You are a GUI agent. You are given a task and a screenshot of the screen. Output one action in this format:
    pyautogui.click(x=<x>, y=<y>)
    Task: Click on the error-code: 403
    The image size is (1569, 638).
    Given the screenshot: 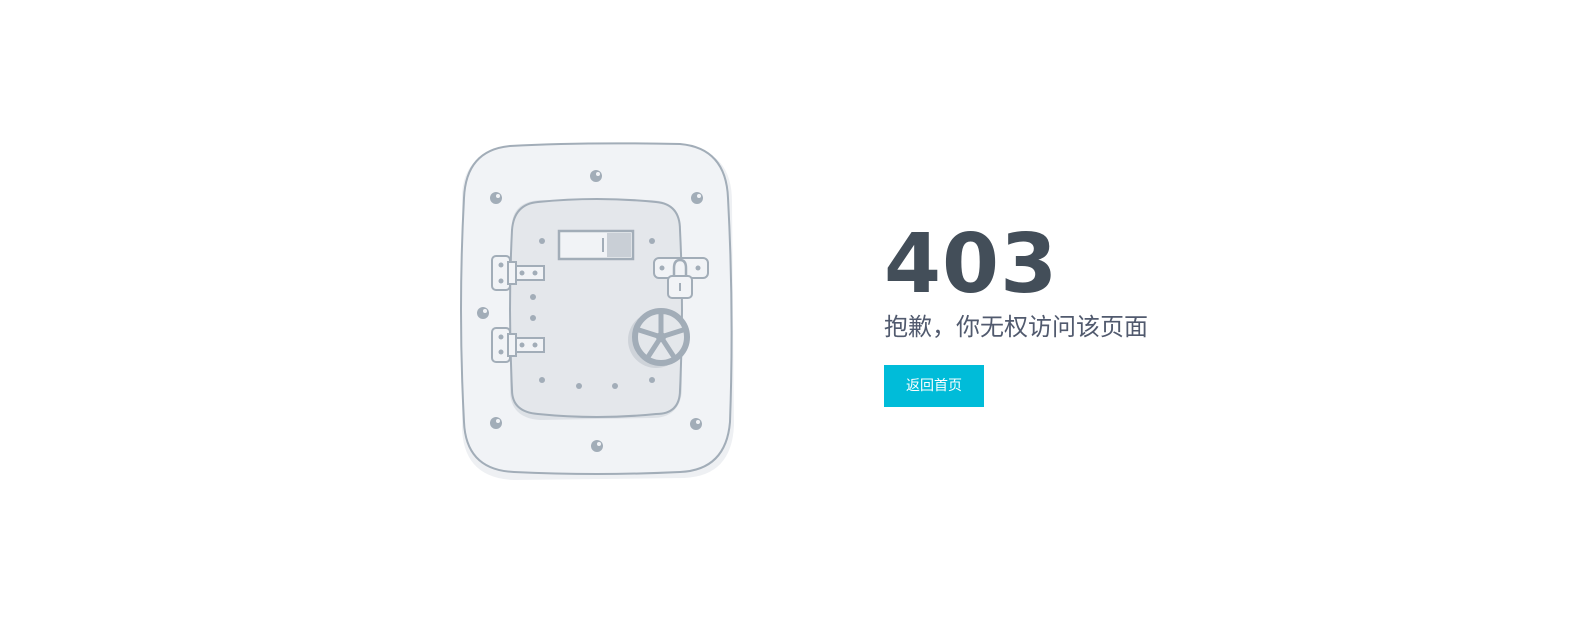 What is the action you would take?
    pyautogui.click(x=971, y=264)
    